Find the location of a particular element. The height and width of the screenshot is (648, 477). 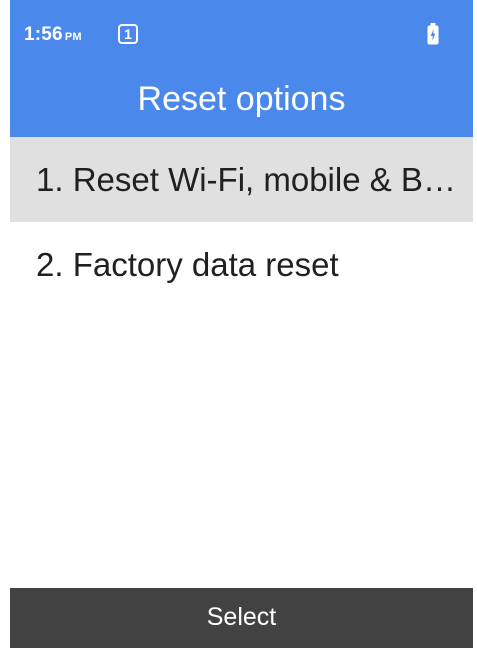

status-ampm: PM is located at coordinates (73, 37).